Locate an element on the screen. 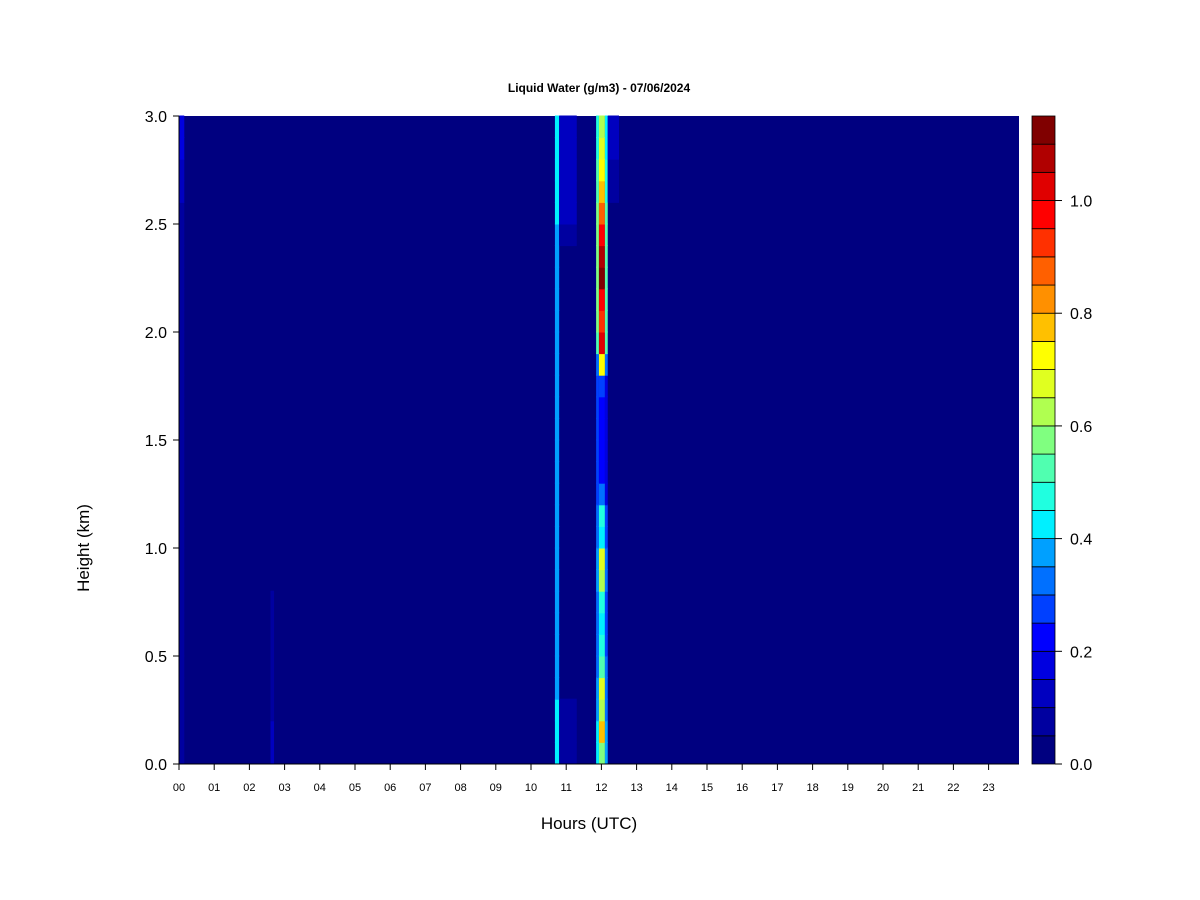 The width and height of the screenshot is (1200, 900). x-tick-label: 10 is located at coordinates (531, 788).